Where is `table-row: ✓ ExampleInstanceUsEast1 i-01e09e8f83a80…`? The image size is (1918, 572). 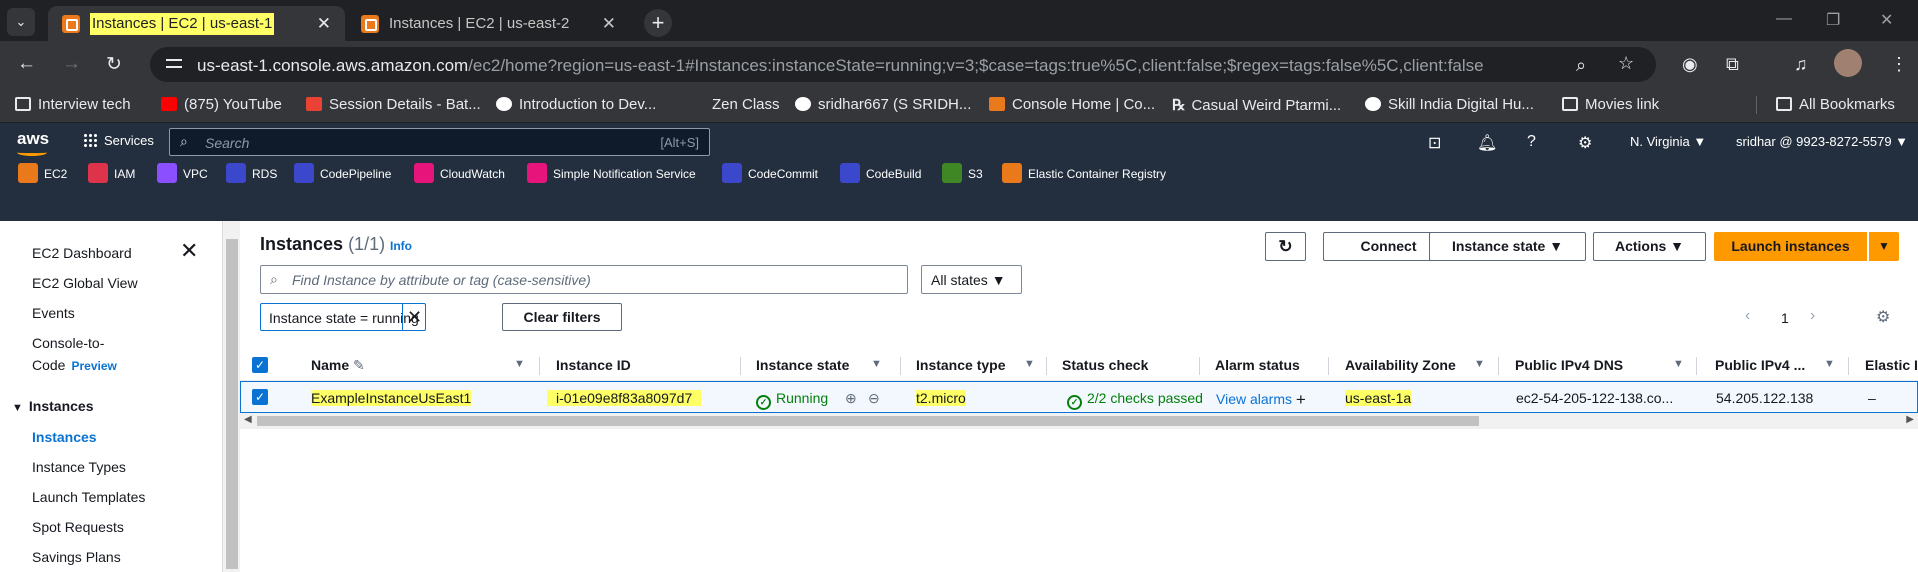 table-row: ✓ ExampleInstanceUsEast1 i-01e09e8f83a80… is located at coordinates (1079, 397).